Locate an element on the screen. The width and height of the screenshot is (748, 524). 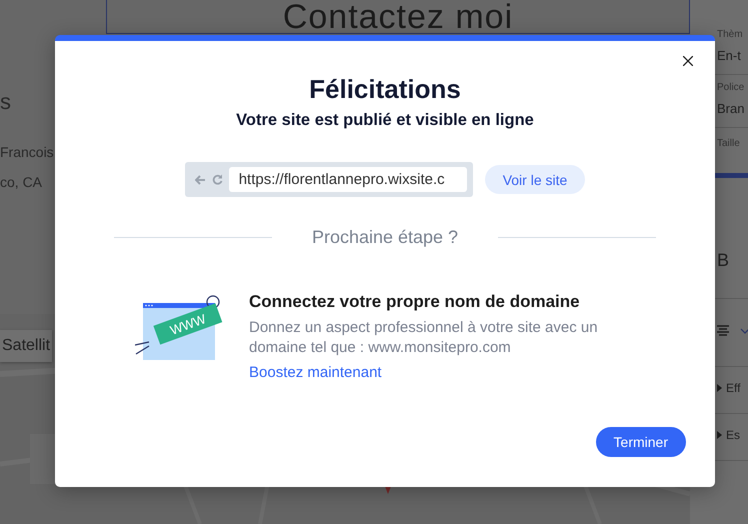
panel-label: Thèm is located at coordinates (730, 34).